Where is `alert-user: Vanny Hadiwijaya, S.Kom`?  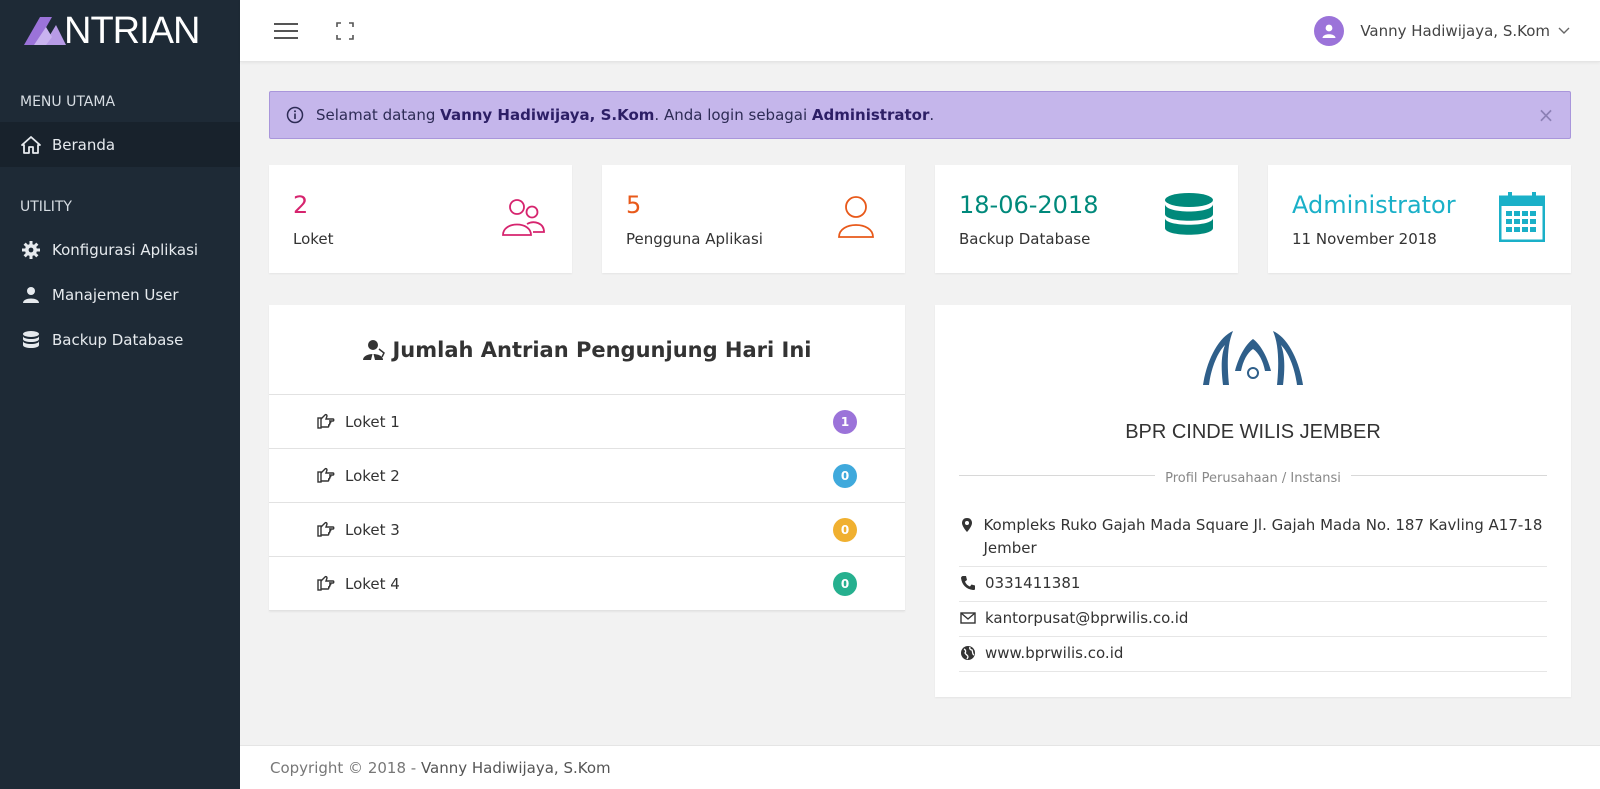
alert-user: Vanny Hadiwijaya, S.Kom is located at coordinates (547, 115).